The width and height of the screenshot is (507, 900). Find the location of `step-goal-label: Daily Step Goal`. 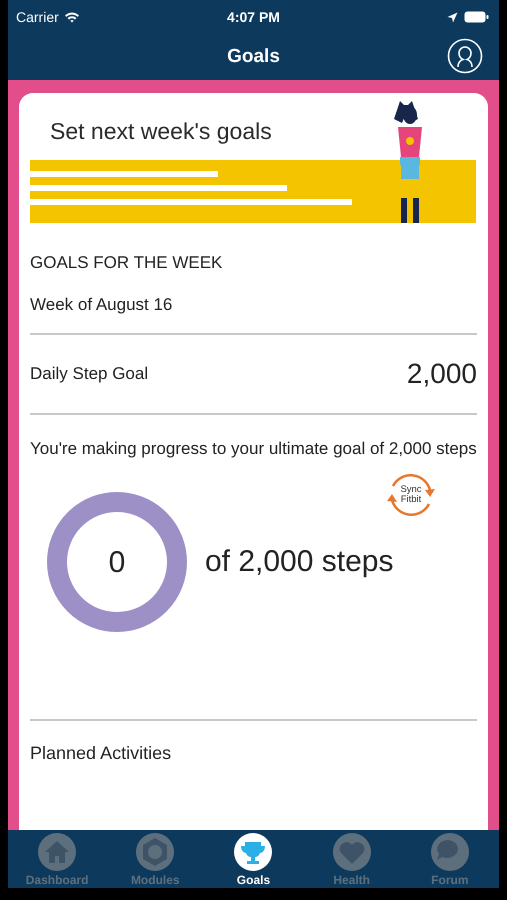

step-goal-label: Daily Step Goal is located at coordinates (89, 374).